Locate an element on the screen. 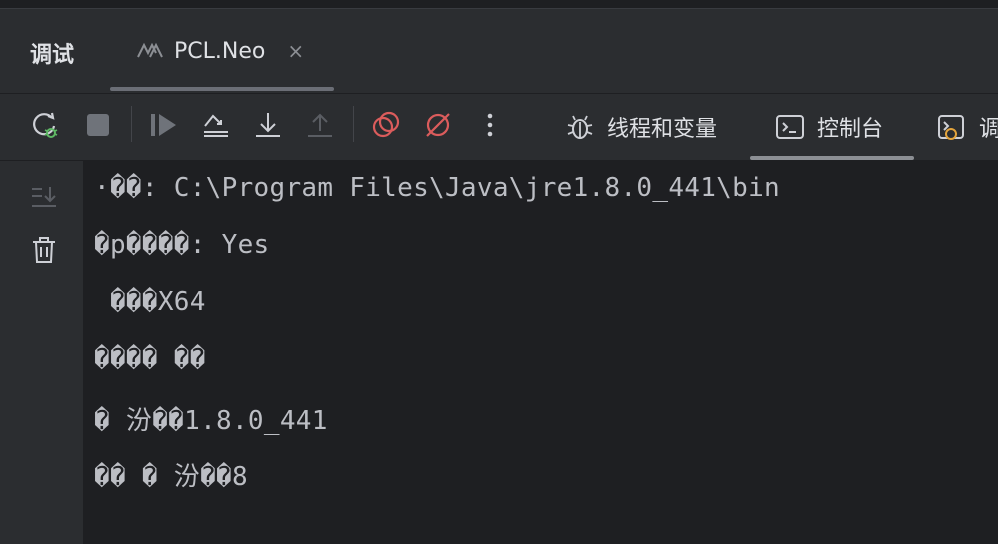  stop-icon is located at coordinates (98, 125).